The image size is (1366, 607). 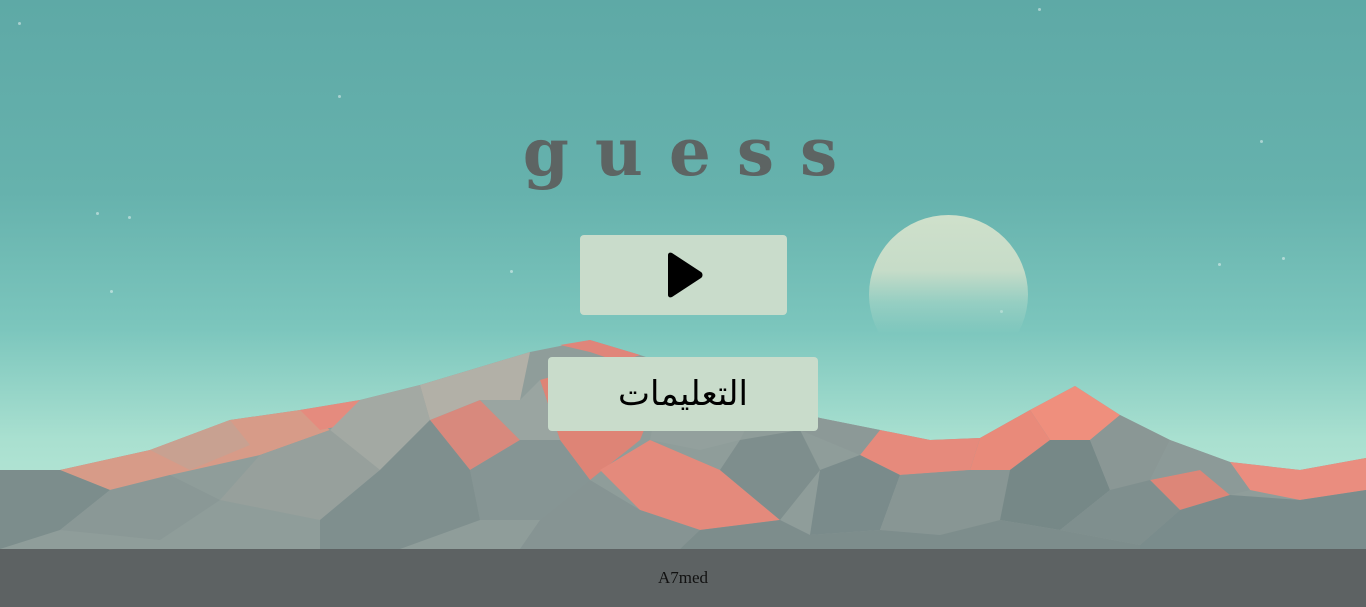 I want to click on footer: A7med, so click(x=683, y=578).